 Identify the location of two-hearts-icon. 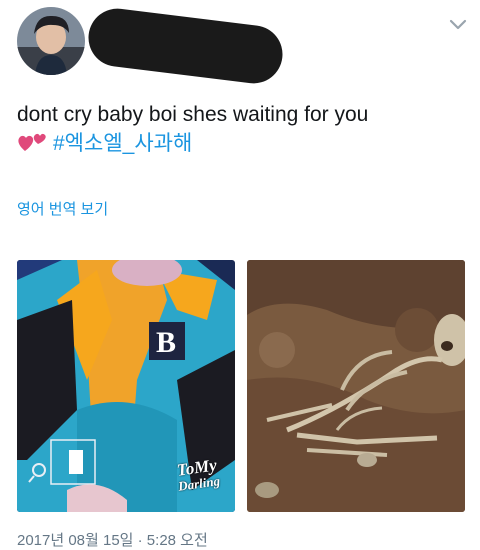
(33, 142).